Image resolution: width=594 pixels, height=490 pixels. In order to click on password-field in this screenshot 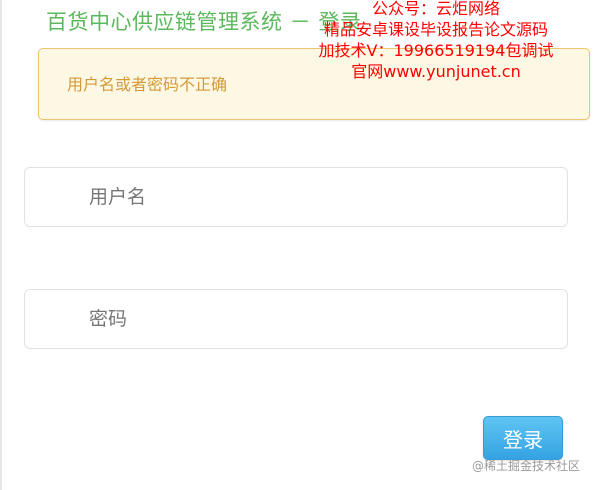, I will do `click(296, 319)`.